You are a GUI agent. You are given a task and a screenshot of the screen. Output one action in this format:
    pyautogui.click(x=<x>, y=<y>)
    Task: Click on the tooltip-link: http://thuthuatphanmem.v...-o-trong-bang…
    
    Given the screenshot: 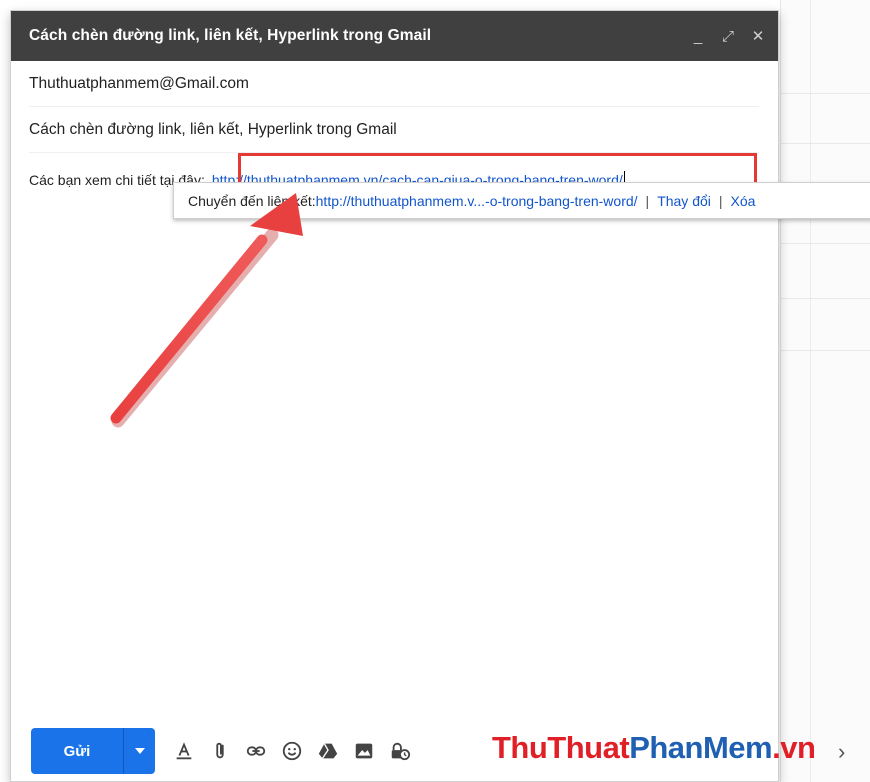 What is the action you would take?
    pyautogui.click(x=477, y=201)
    